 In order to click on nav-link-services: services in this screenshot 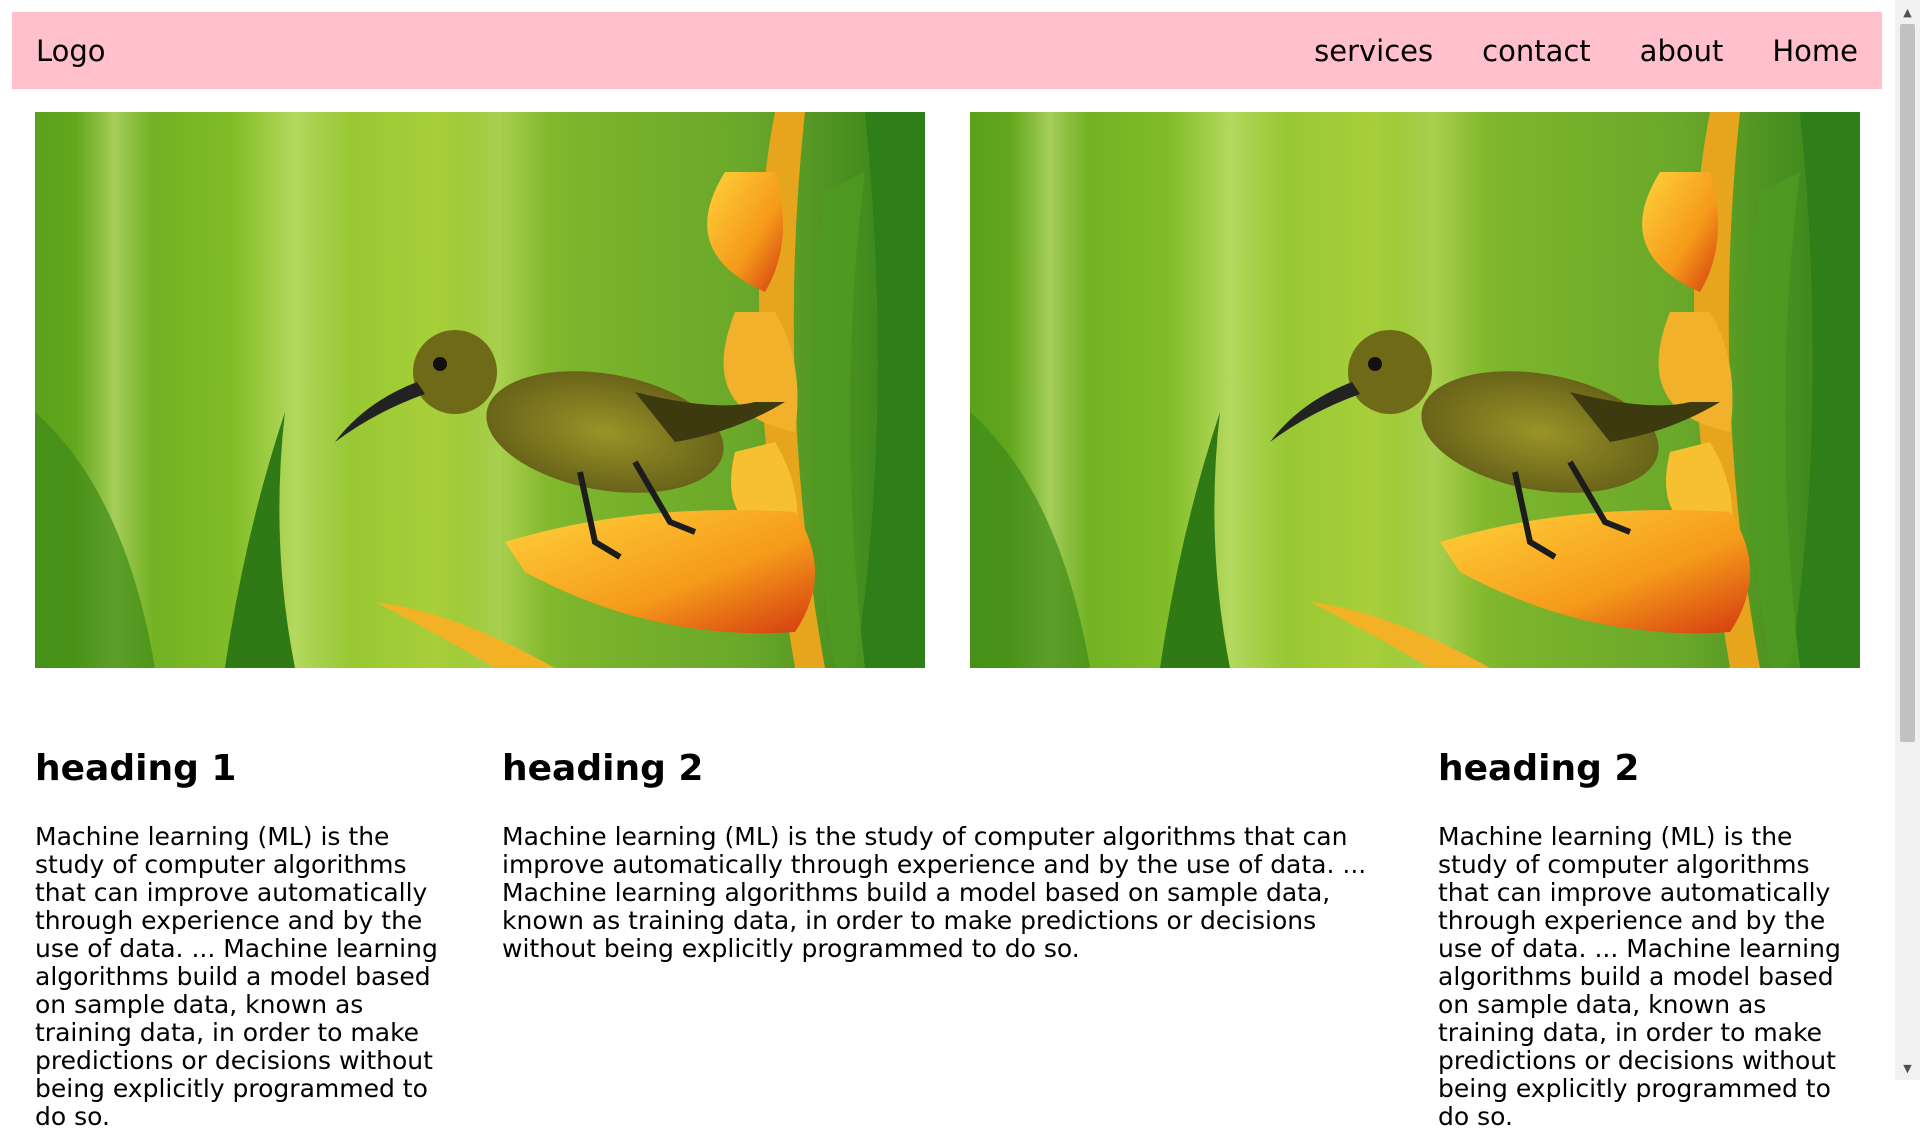, I will do `click(1373, 51)`.